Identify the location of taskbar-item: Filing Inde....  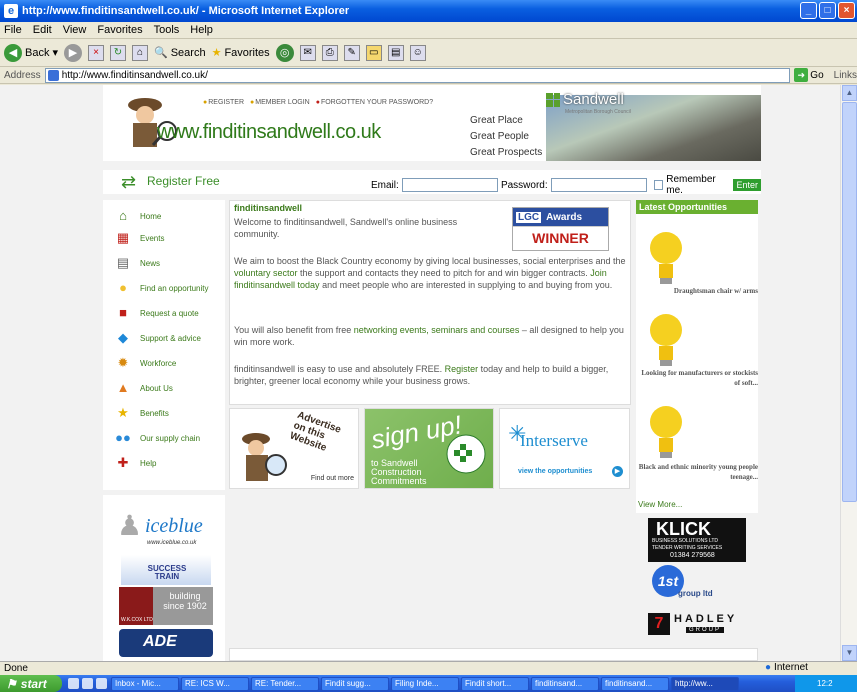
(425, 683).